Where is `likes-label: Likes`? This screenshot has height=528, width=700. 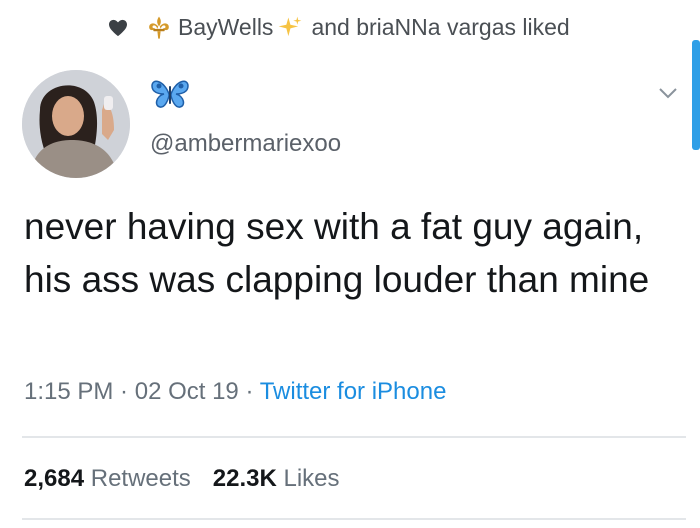 likes-label: Likes is located at coordinates (311, 478).